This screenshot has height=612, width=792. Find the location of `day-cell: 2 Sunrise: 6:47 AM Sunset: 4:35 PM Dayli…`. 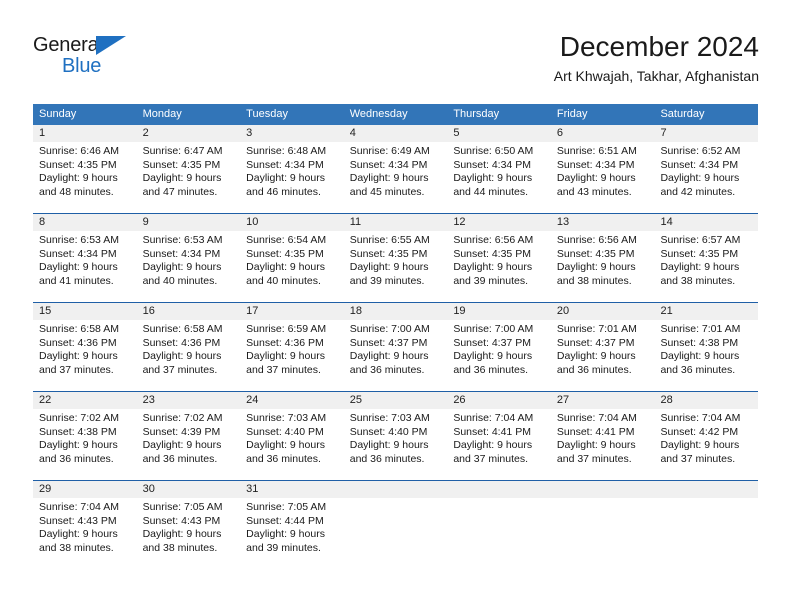

day-cell: 2 Sunrise: 6:47 AM Sunset: 4:35 PM Dayli… is located at coordinates (188, 169).